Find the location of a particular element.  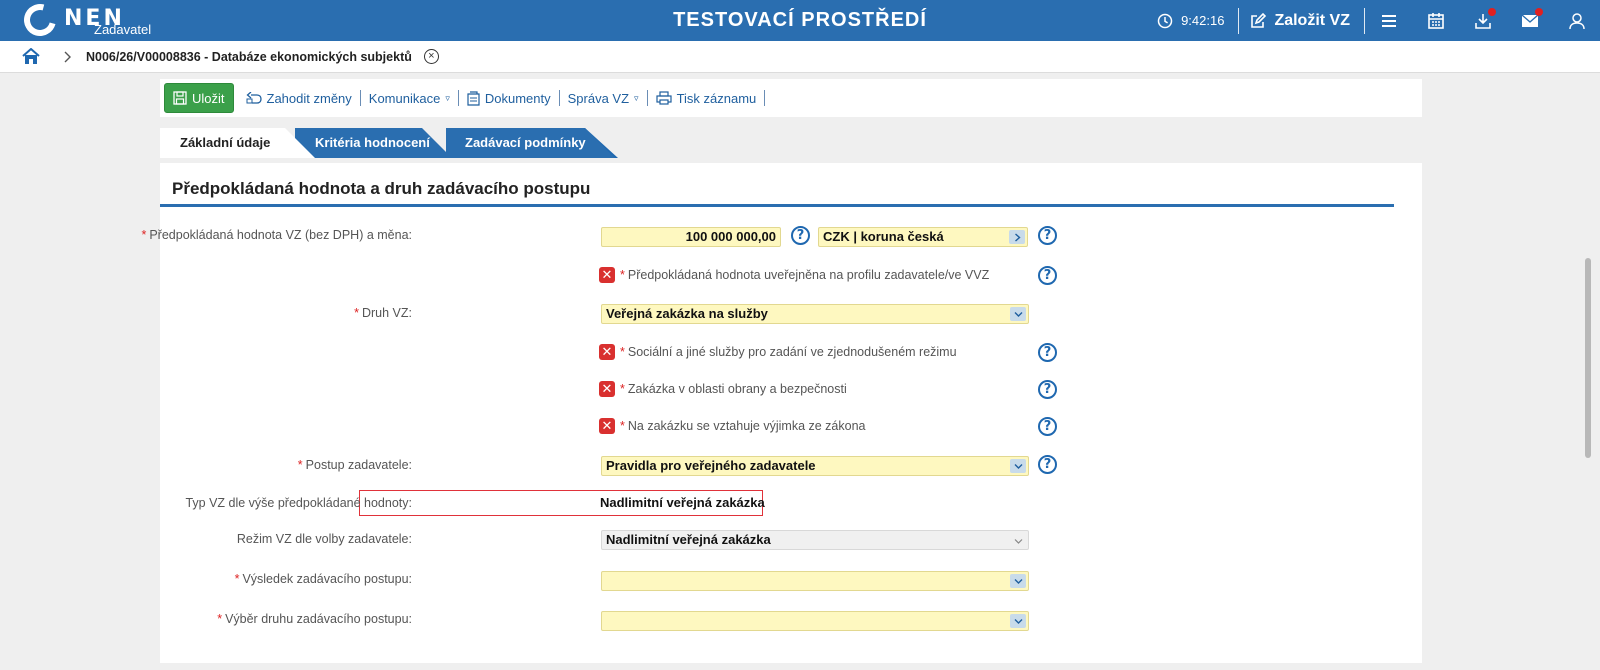

print-label: Tisk záznamu is located at coordinates (716, 98).